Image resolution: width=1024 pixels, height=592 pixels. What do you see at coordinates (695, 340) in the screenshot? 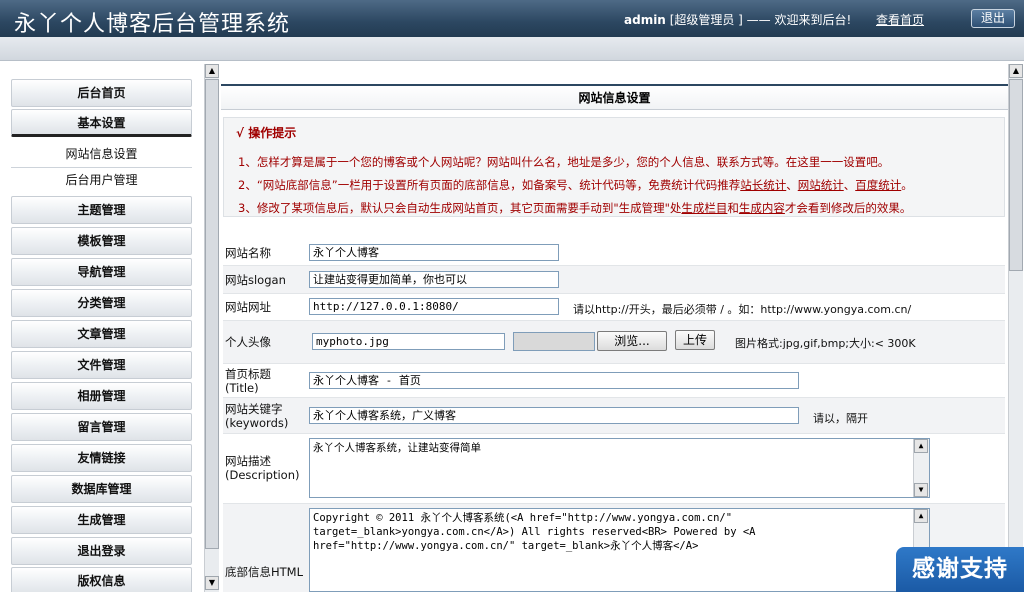
I see `upload-button: 上传` at bounding box center [695, 340].